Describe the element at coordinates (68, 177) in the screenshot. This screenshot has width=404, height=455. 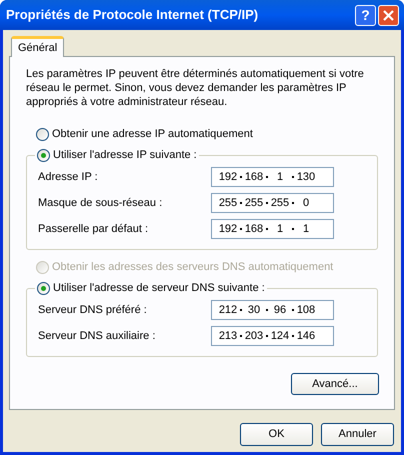
I see `field-label: Adresse IP :` at that location.